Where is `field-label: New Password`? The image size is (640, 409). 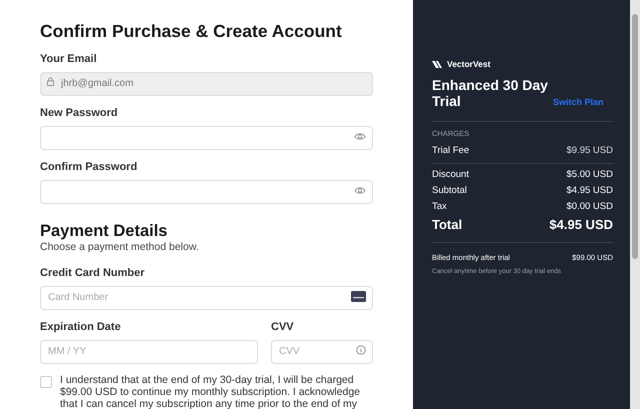 field-label: New Password is located at coordinates (79, 113).